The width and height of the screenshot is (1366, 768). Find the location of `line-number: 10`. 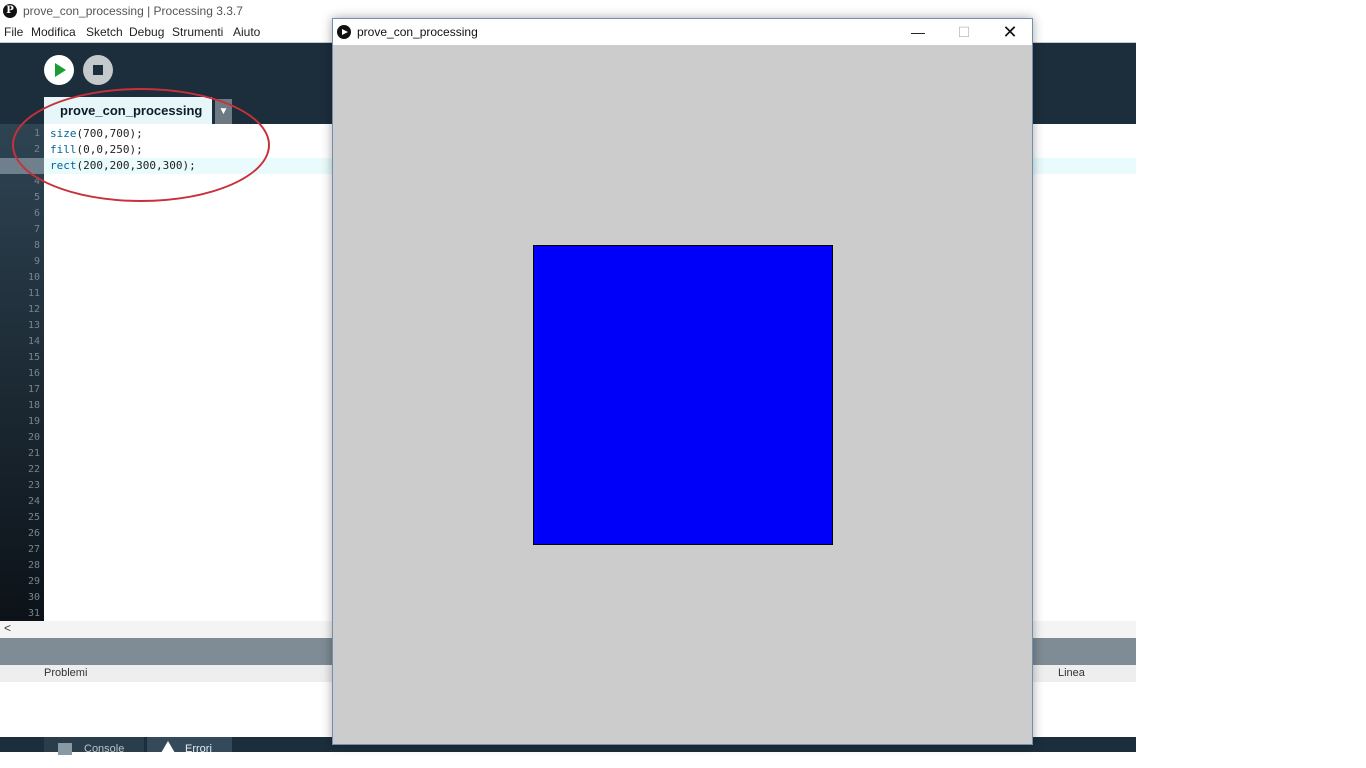

line-number: 10 is located at coordinates (33, 277).